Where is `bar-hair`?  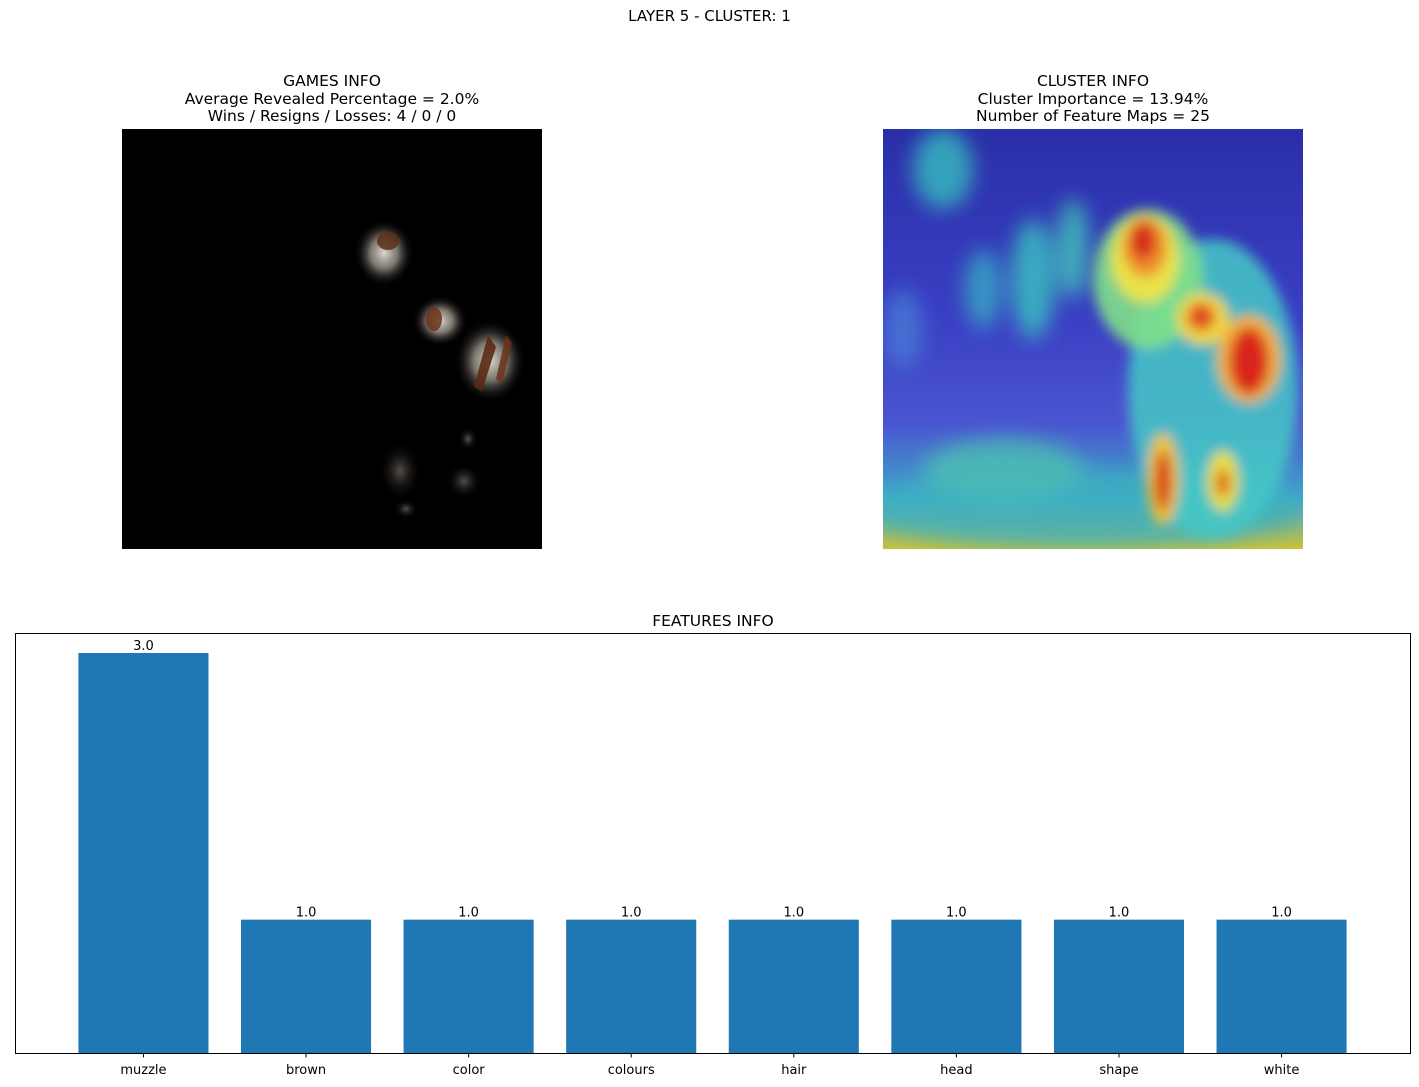 bar-hair is located at coordinates (793, 986).